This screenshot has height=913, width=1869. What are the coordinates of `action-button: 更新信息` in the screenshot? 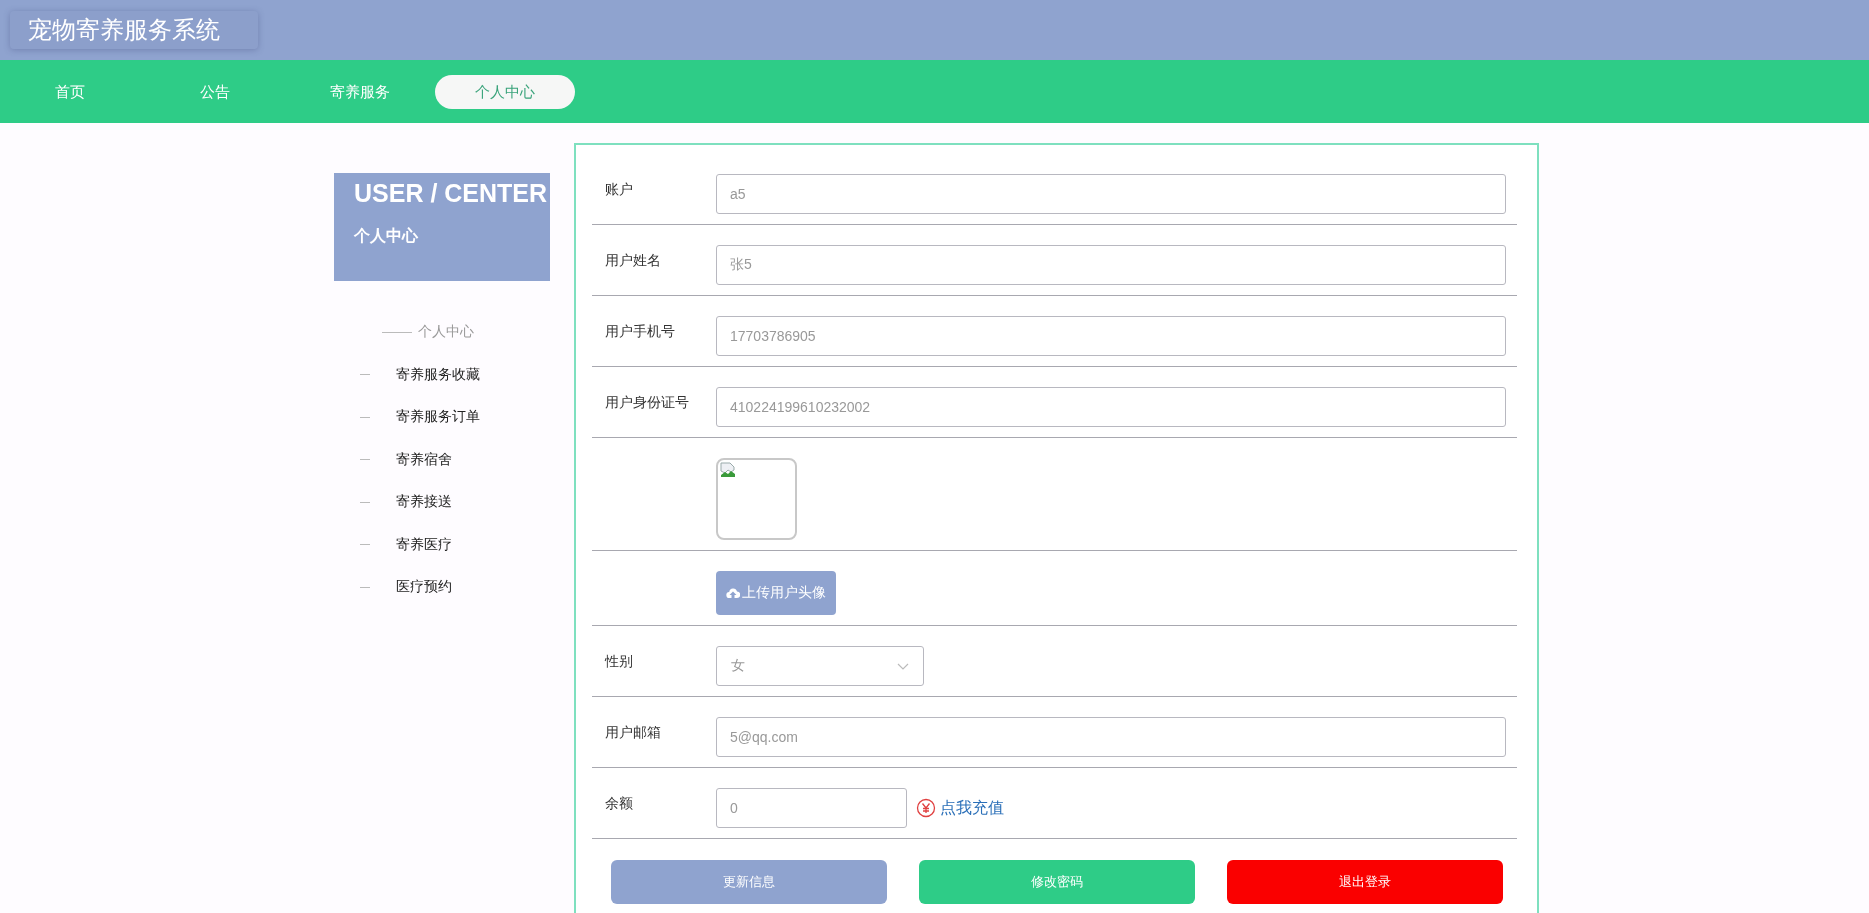 It's located at (749, 882).